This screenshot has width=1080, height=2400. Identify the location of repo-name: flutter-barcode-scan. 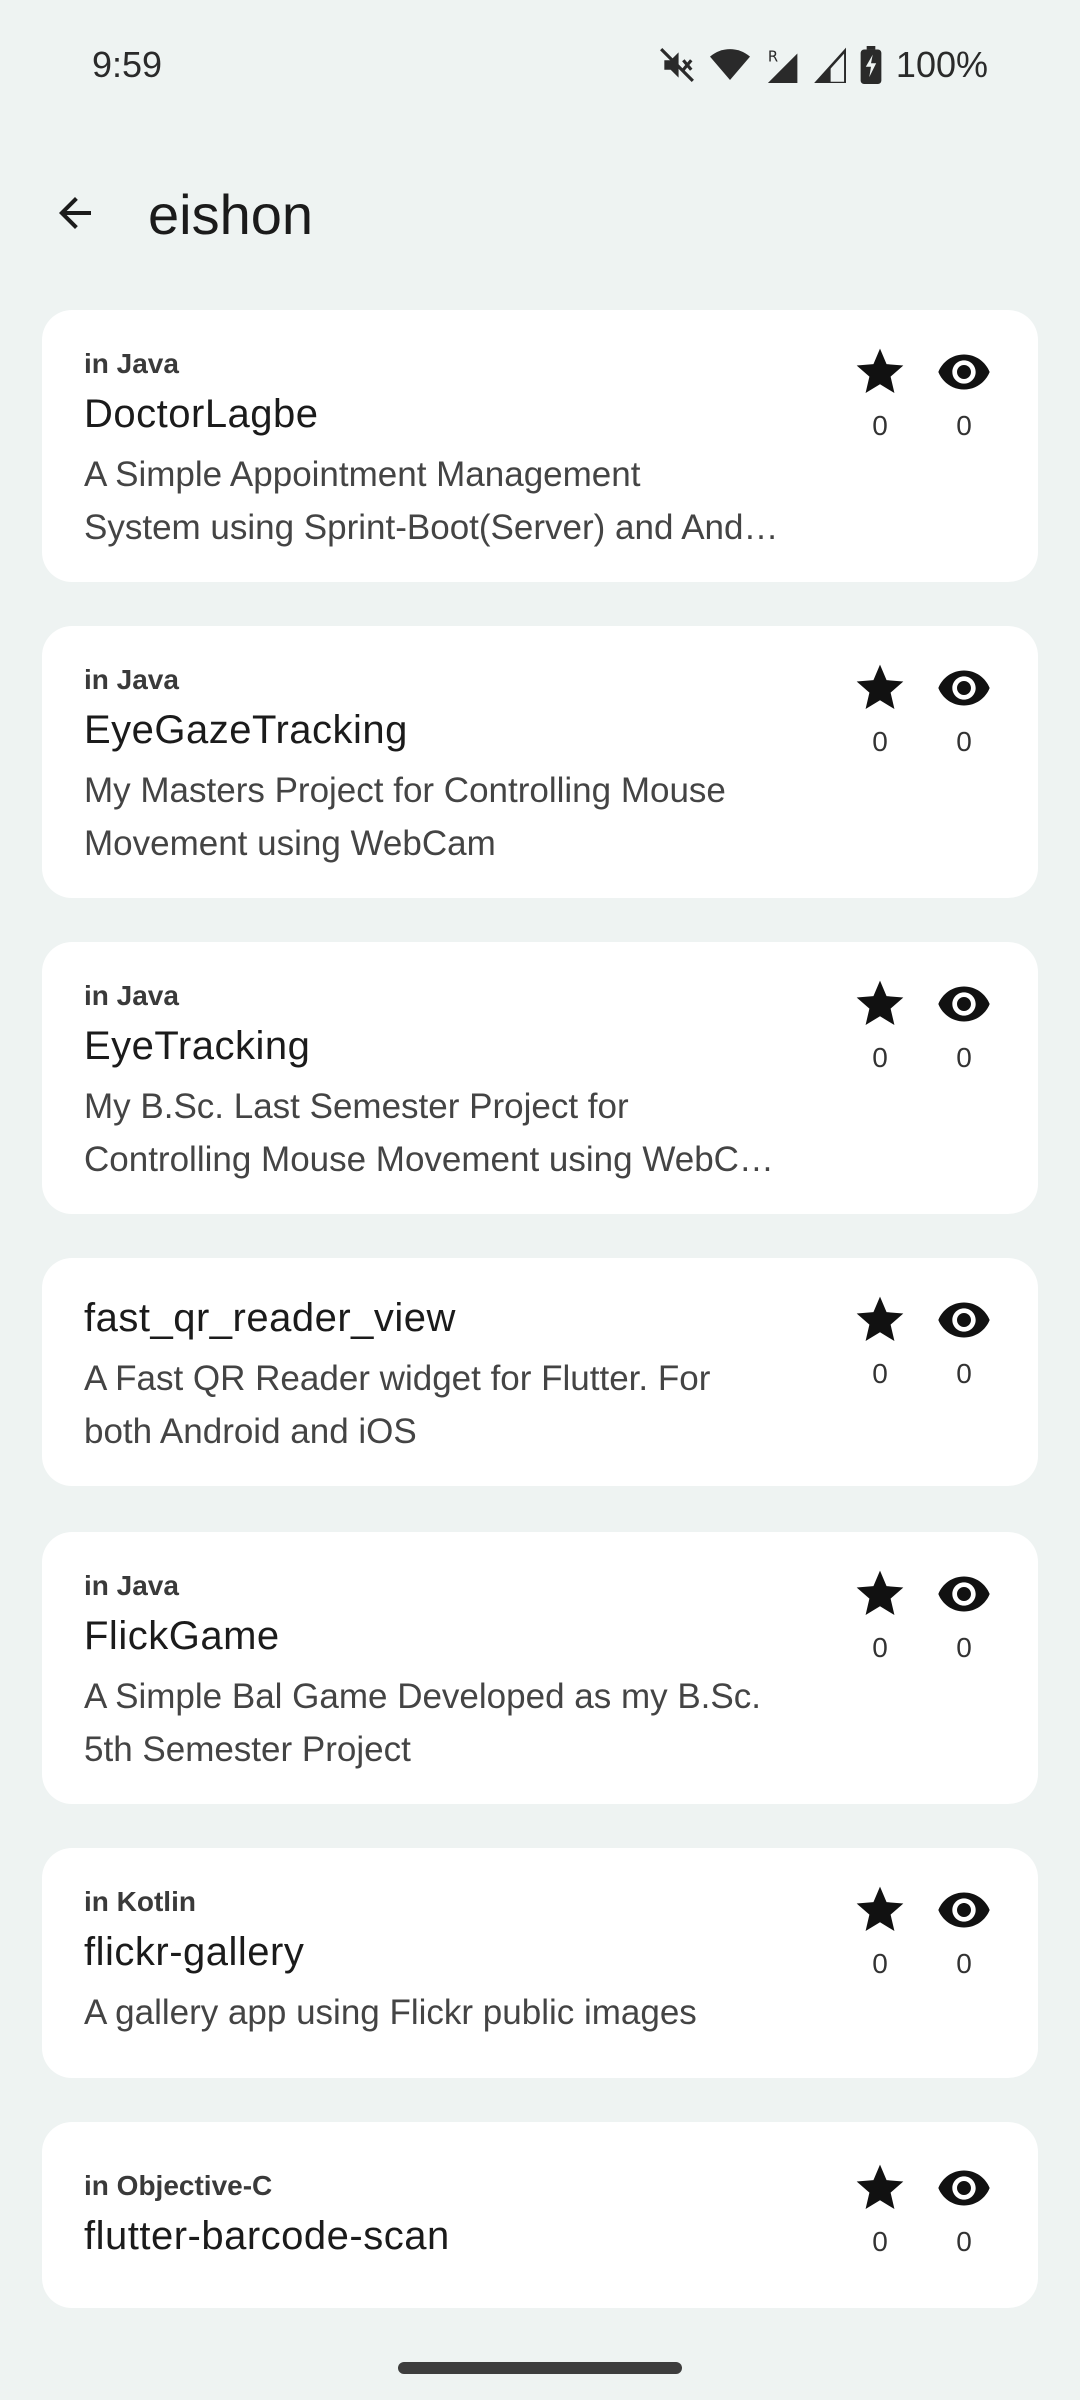
(267, 2236).